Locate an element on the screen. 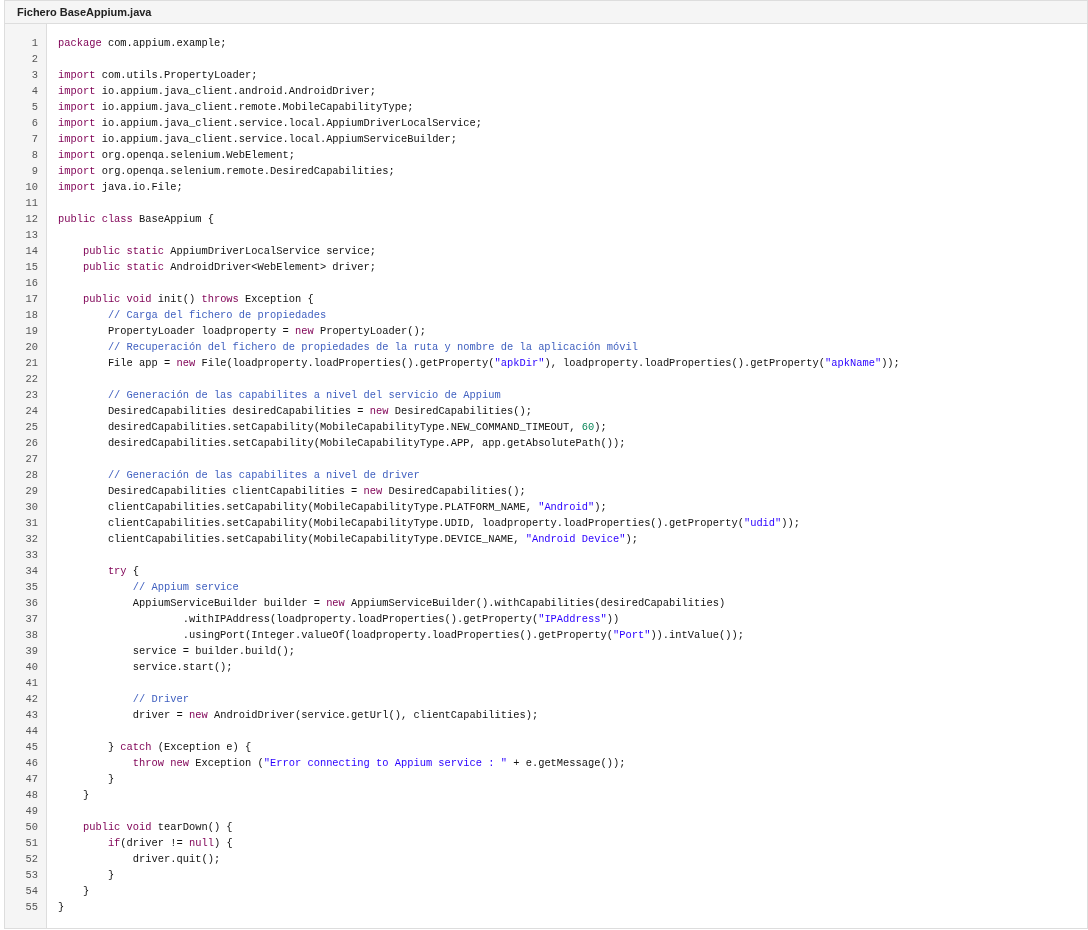  code-line: import io.appium.java_client.service.local.AppiumDriverLocalService; is located at coordinates (271, 123).